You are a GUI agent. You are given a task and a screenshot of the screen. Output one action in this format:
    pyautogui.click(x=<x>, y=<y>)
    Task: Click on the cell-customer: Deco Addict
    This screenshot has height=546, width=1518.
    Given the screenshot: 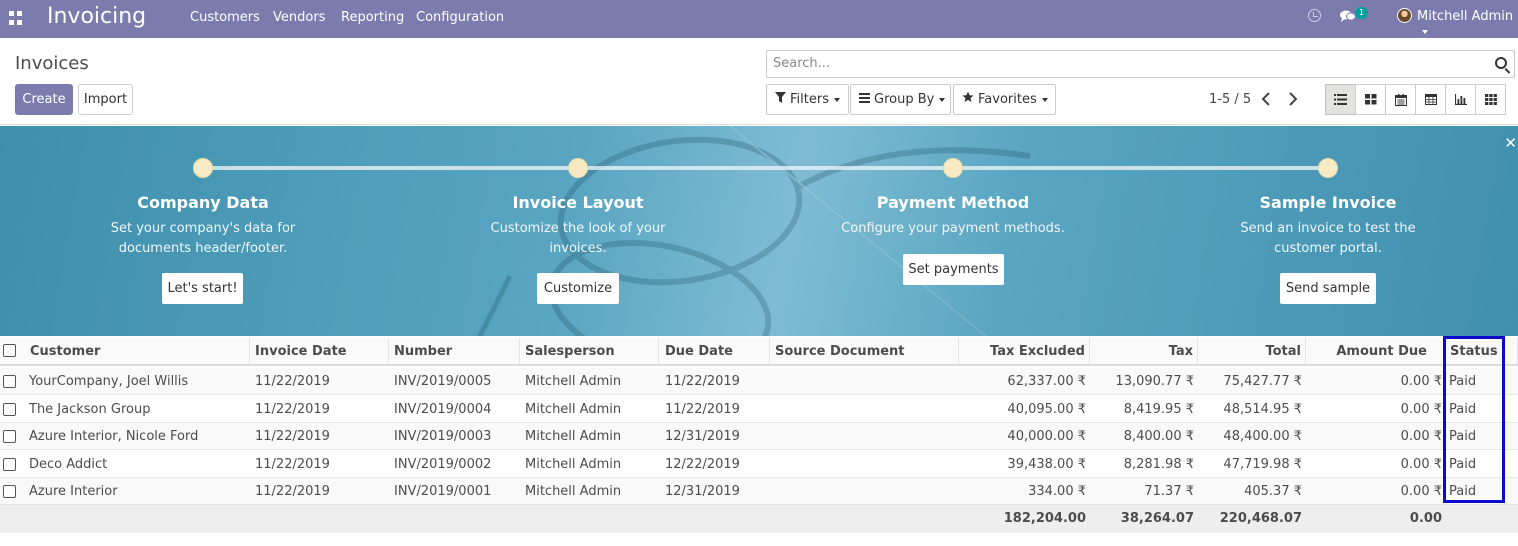 What is the action you would take?
    pyautogui.click(x=137, y=464)
    